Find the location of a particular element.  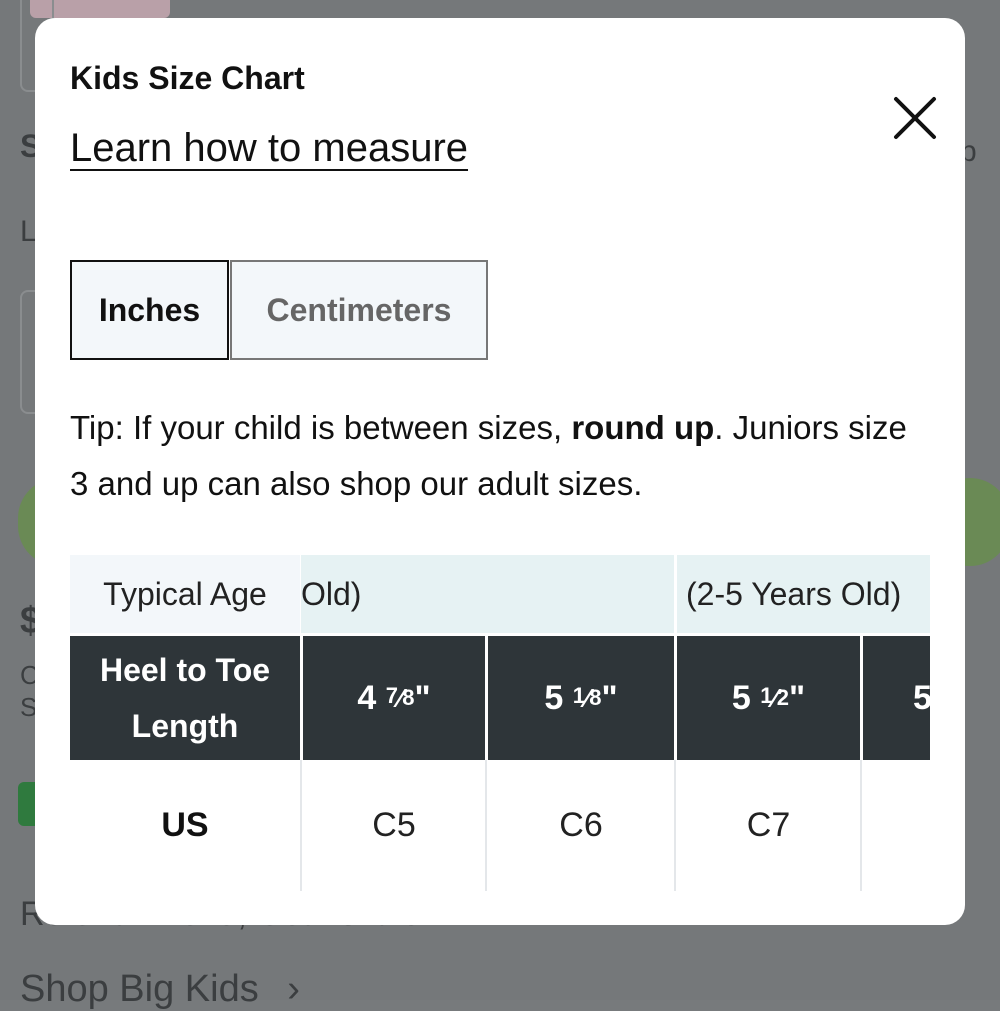

length-row-label: Heel to Toe Length is located at coordinates (185, 698).